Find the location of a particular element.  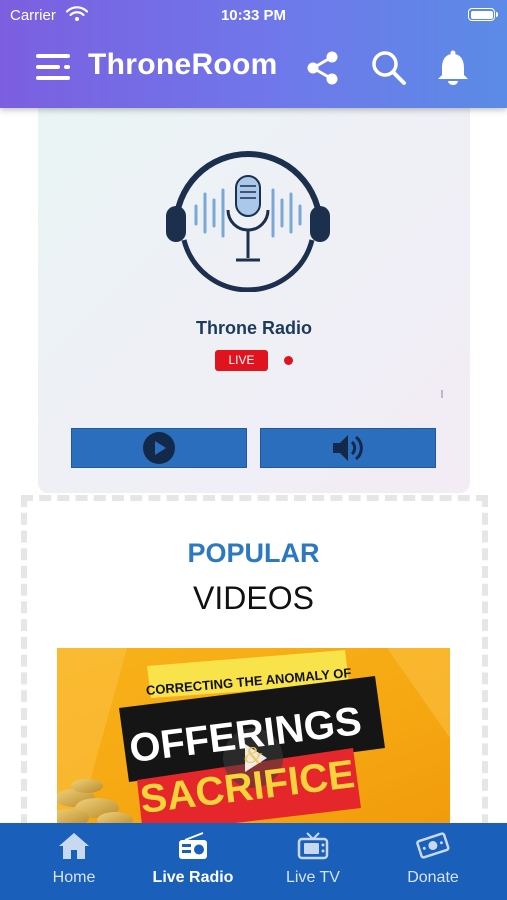

volume-button is located at coordinates (348, 448).